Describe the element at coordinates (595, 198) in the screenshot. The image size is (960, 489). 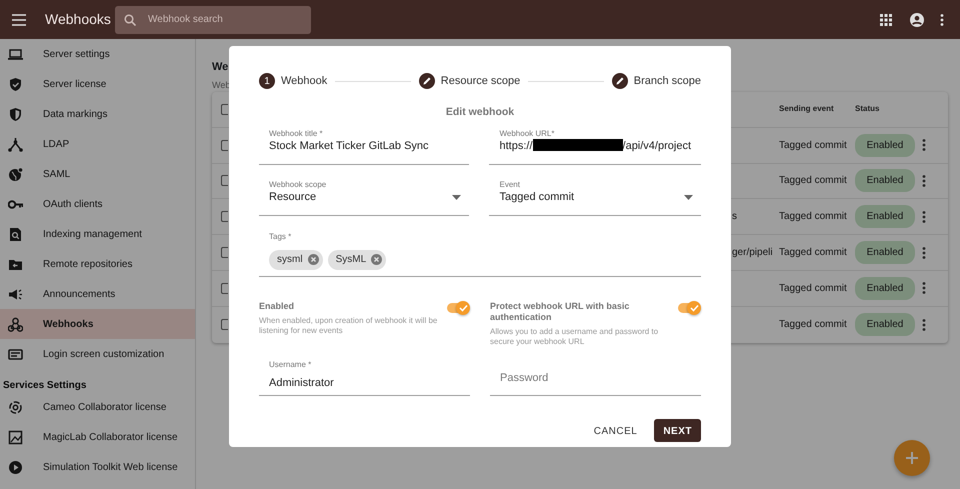
I see `select-field: Event Tagged commit` at that location.